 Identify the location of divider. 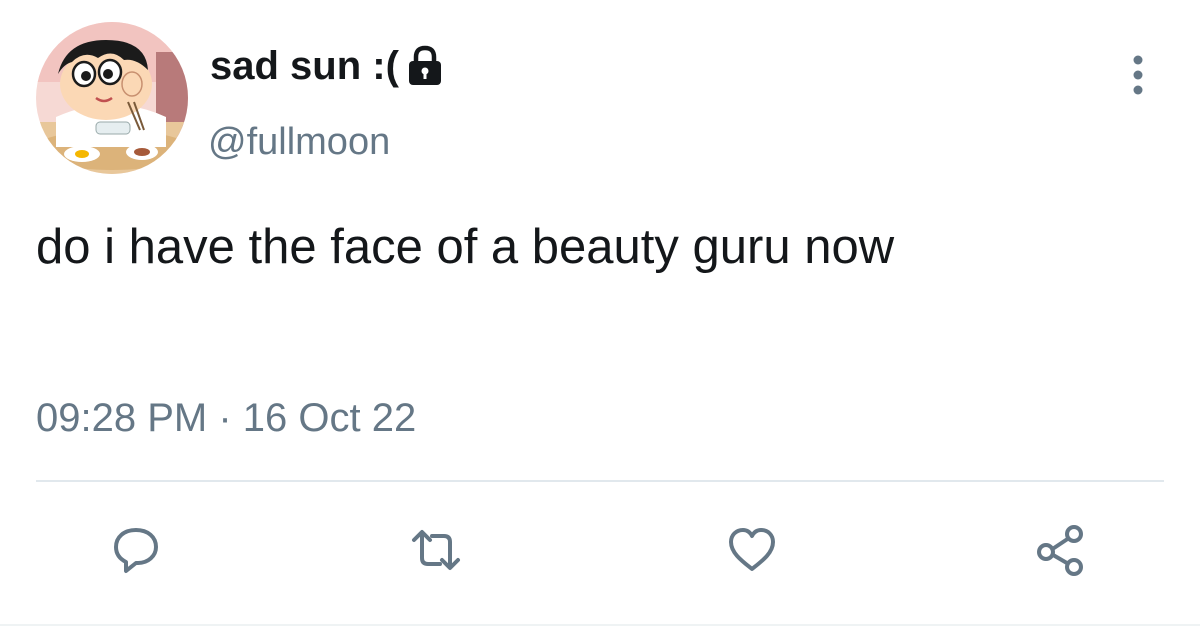
(600, 481).